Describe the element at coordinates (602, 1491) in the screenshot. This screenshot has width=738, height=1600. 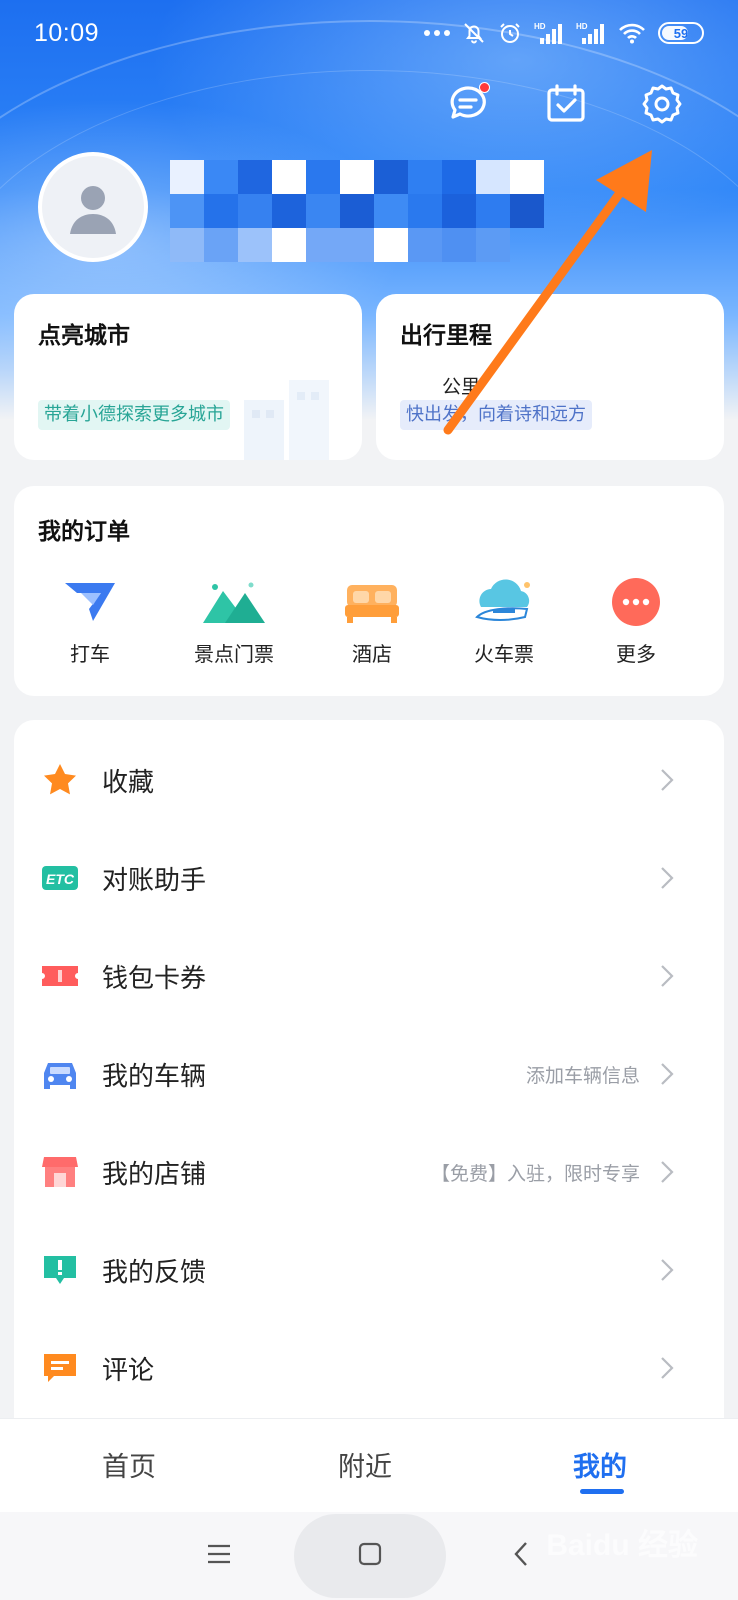
I see `active-tab-indicator` at that location.